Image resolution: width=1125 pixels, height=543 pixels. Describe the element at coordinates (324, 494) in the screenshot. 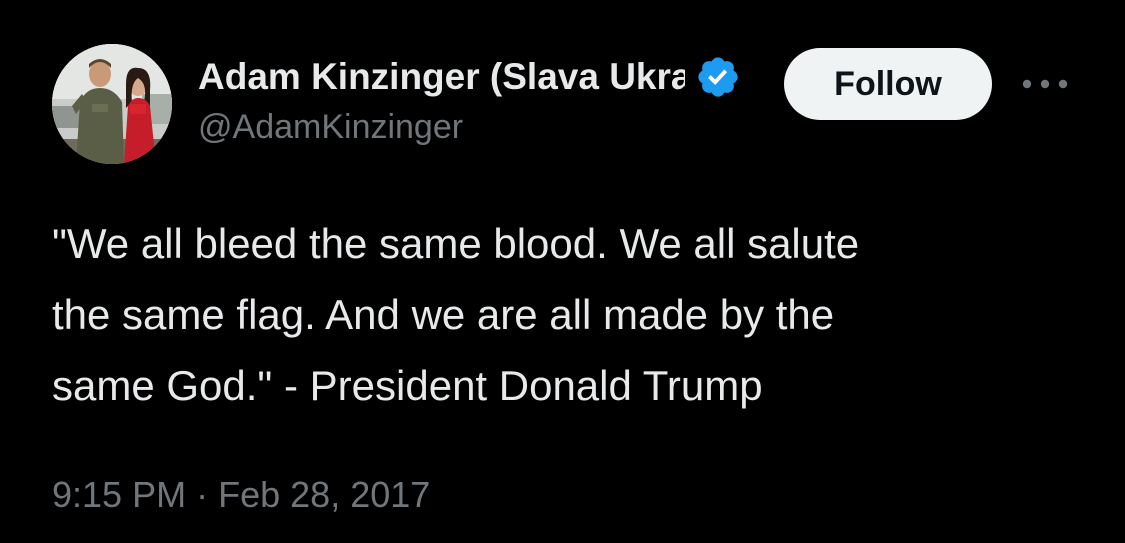

I see `tweet-date: Feb 28, 2017` at that location.